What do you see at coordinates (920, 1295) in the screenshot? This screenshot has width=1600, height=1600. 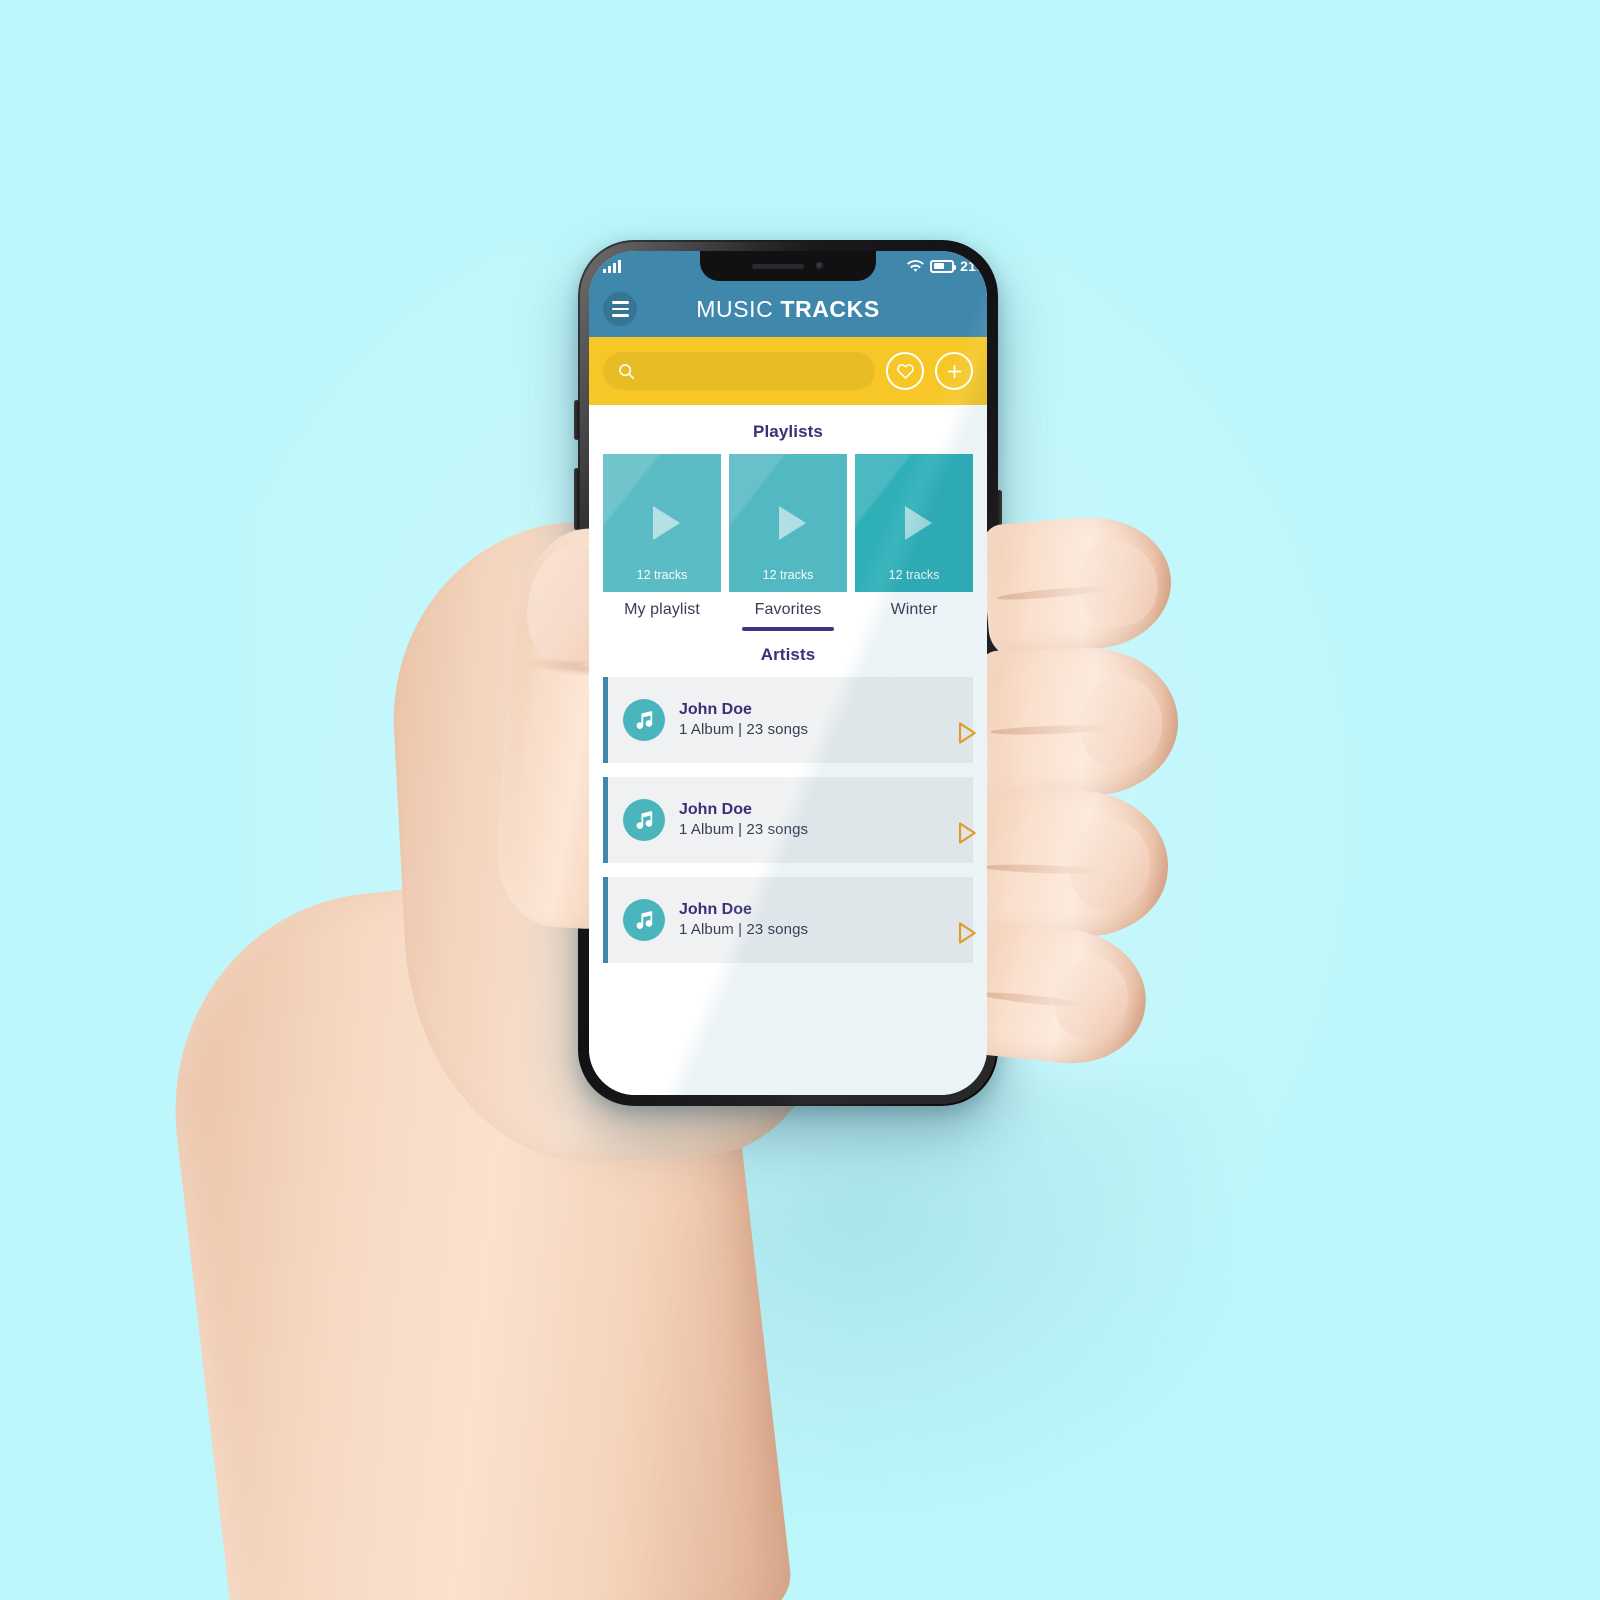 I see `hand-drop-shadow` at bounding box center [920, 1295].